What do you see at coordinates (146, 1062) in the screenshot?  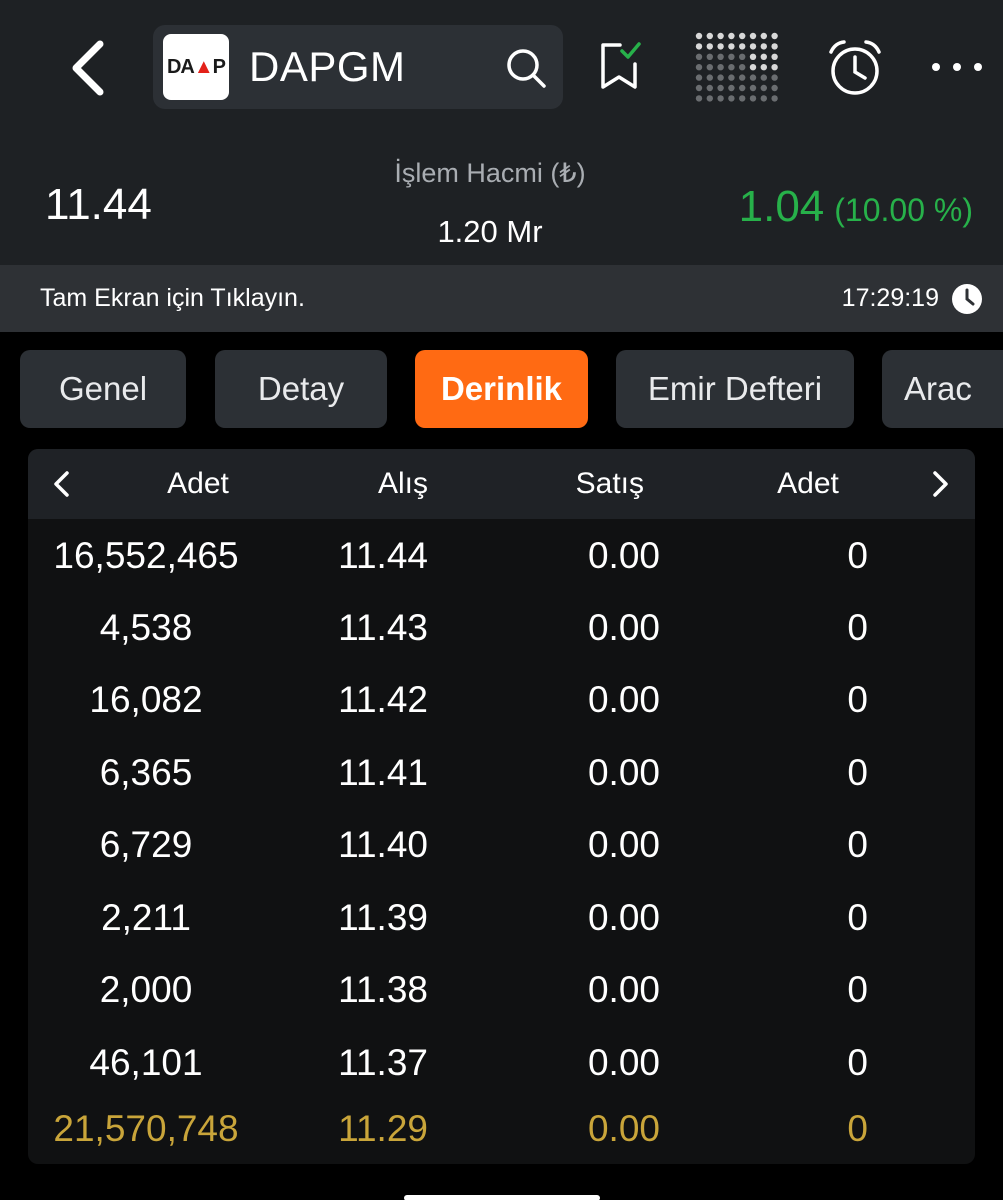 I see `bid-qty-cell: 46,101` at bounding box center [146, 1062].